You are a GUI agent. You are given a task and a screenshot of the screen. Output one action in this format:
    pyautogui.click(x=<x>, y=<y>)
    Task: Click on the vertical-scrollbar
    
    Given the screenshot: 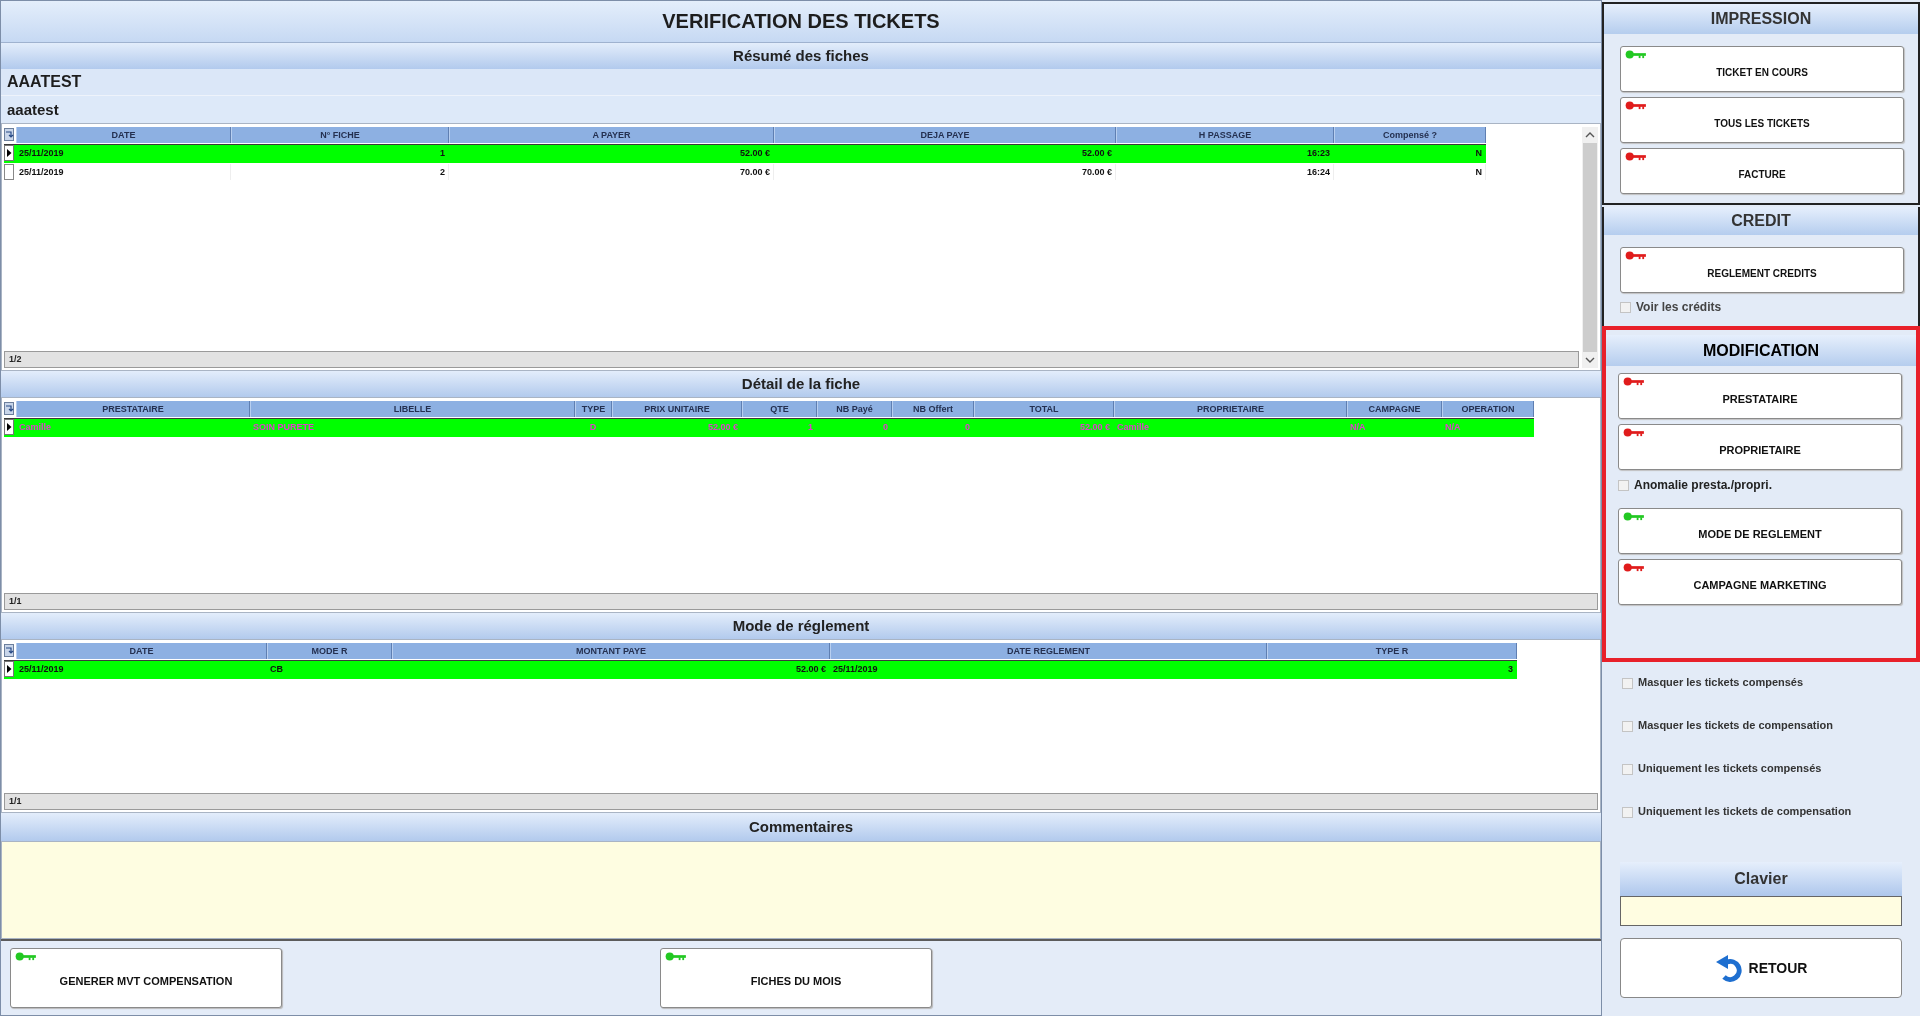 What is the action you would take?
    pyautogui.click(x=1590, y=247)
    